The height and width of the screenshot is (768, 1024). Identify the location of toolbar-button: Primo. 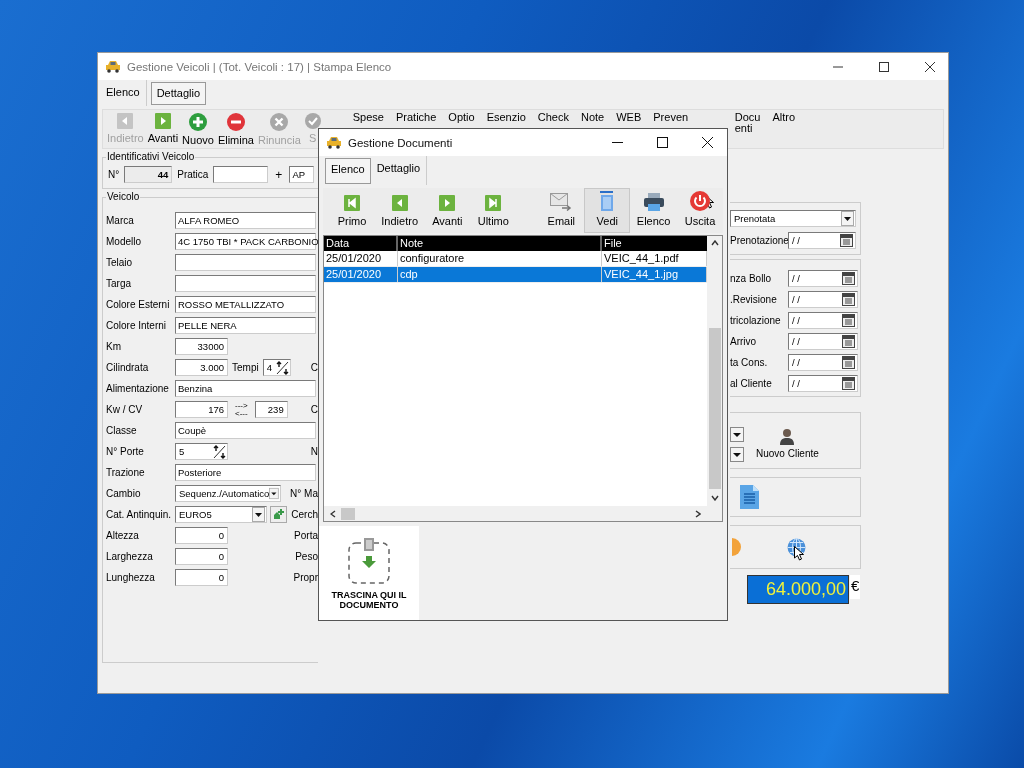
(352, 210).